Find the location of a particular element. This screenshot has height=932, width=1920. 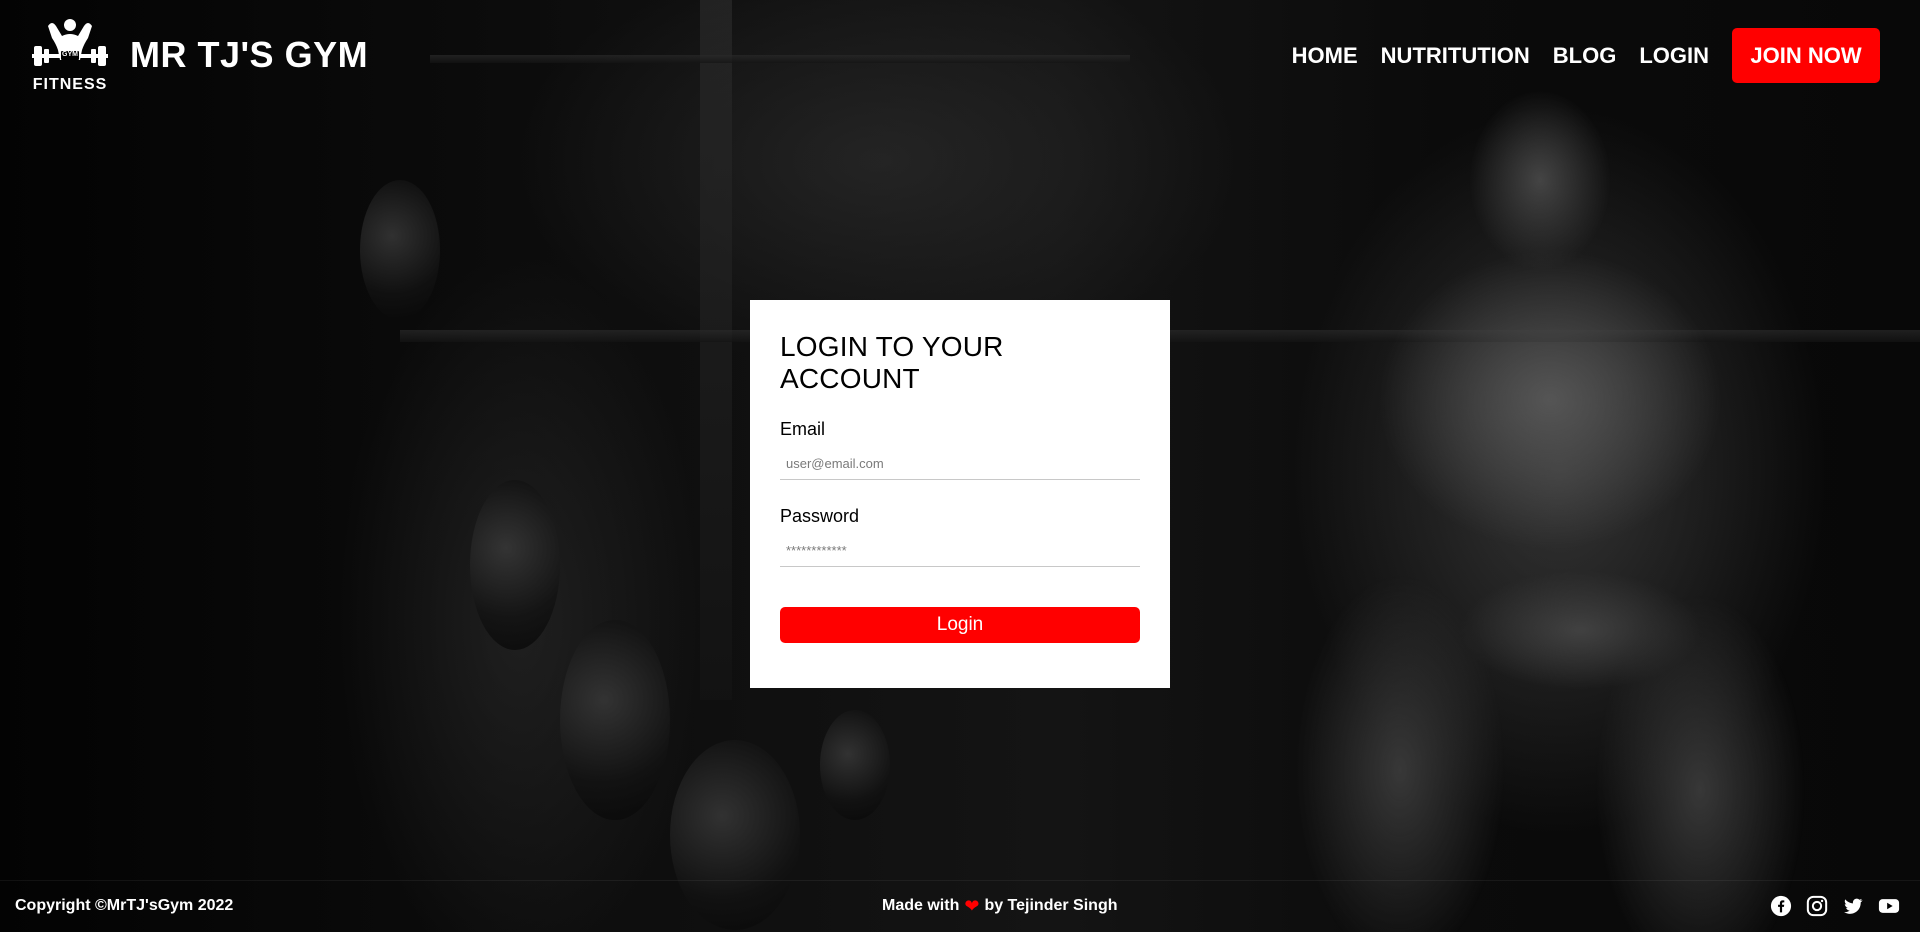

facebook-icon is located at coordinates (1781, 906).